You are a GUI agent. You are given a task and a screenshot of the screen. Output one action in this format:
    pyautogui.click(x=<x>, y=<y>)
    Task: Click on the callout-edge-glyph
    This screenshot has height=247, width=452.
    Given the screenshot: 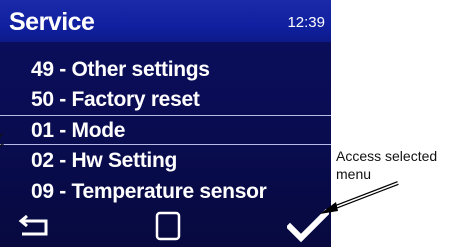 What is the action you would take?
    pyautogui.click(x=2, y=141)
    